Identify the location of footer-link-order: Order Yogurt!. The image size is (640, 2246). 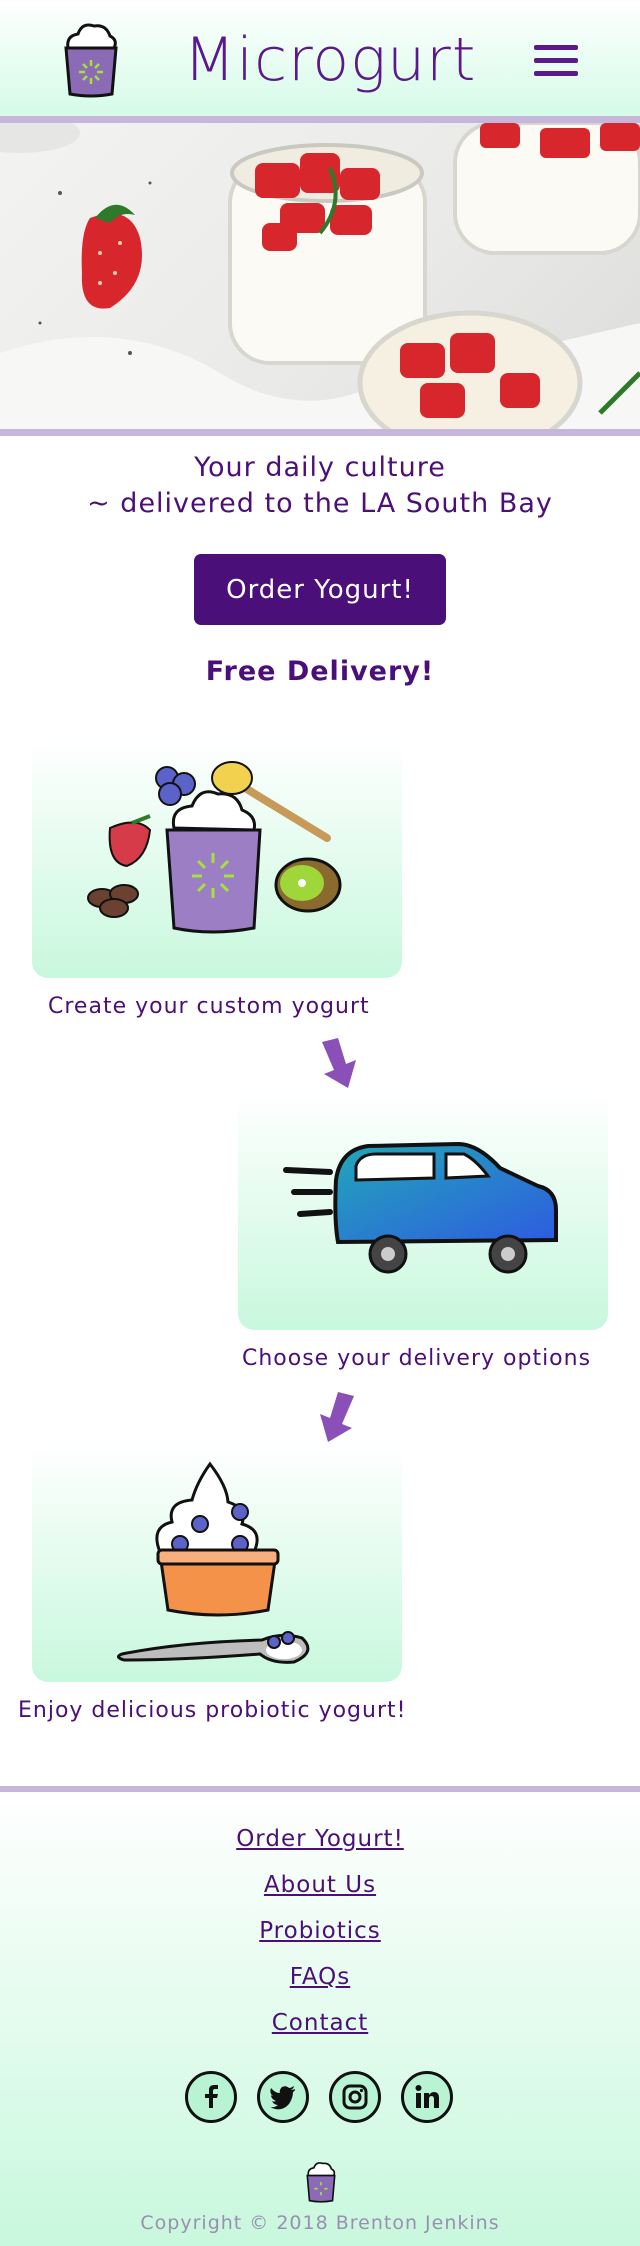
(320, 1839).